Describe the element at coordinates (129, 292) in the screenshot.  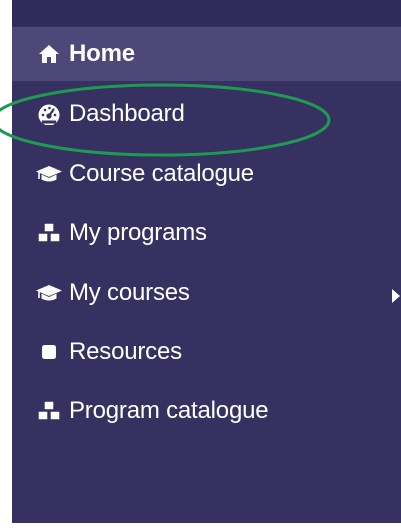
I see `sidebar-item-label: My courses` at that location.